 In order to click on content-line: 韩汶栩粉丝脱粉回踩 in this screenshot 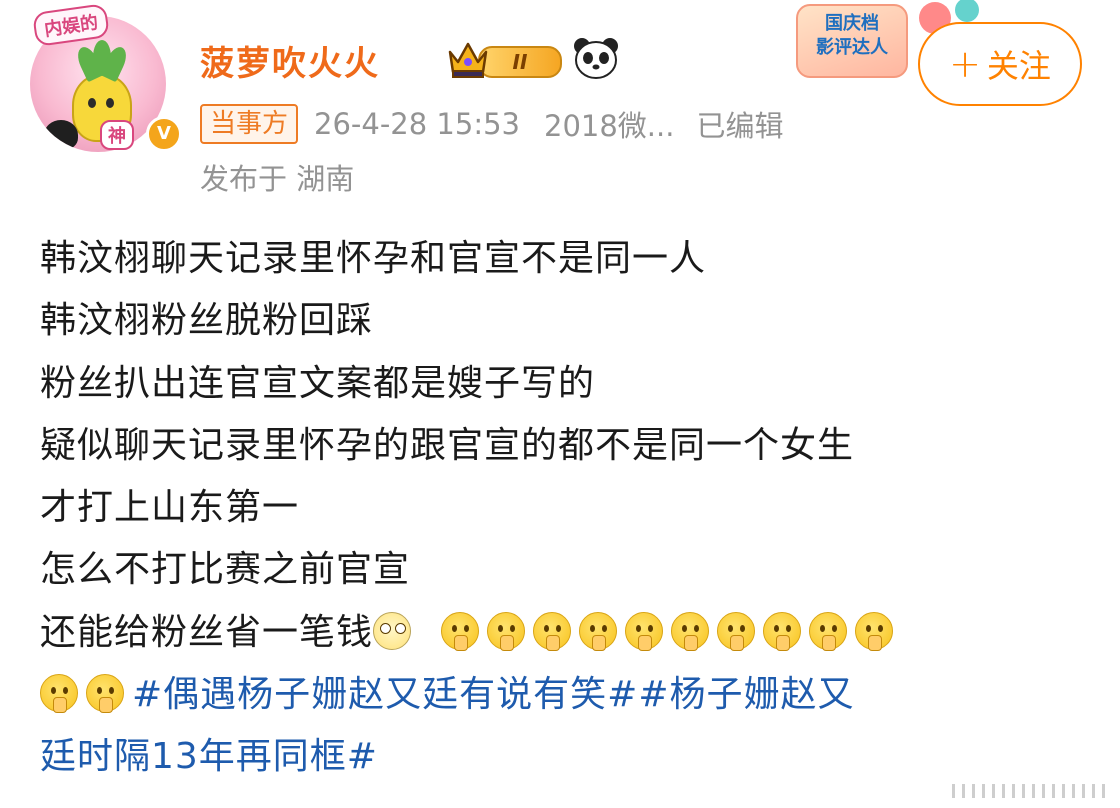, I will do `click(207, 321)`.